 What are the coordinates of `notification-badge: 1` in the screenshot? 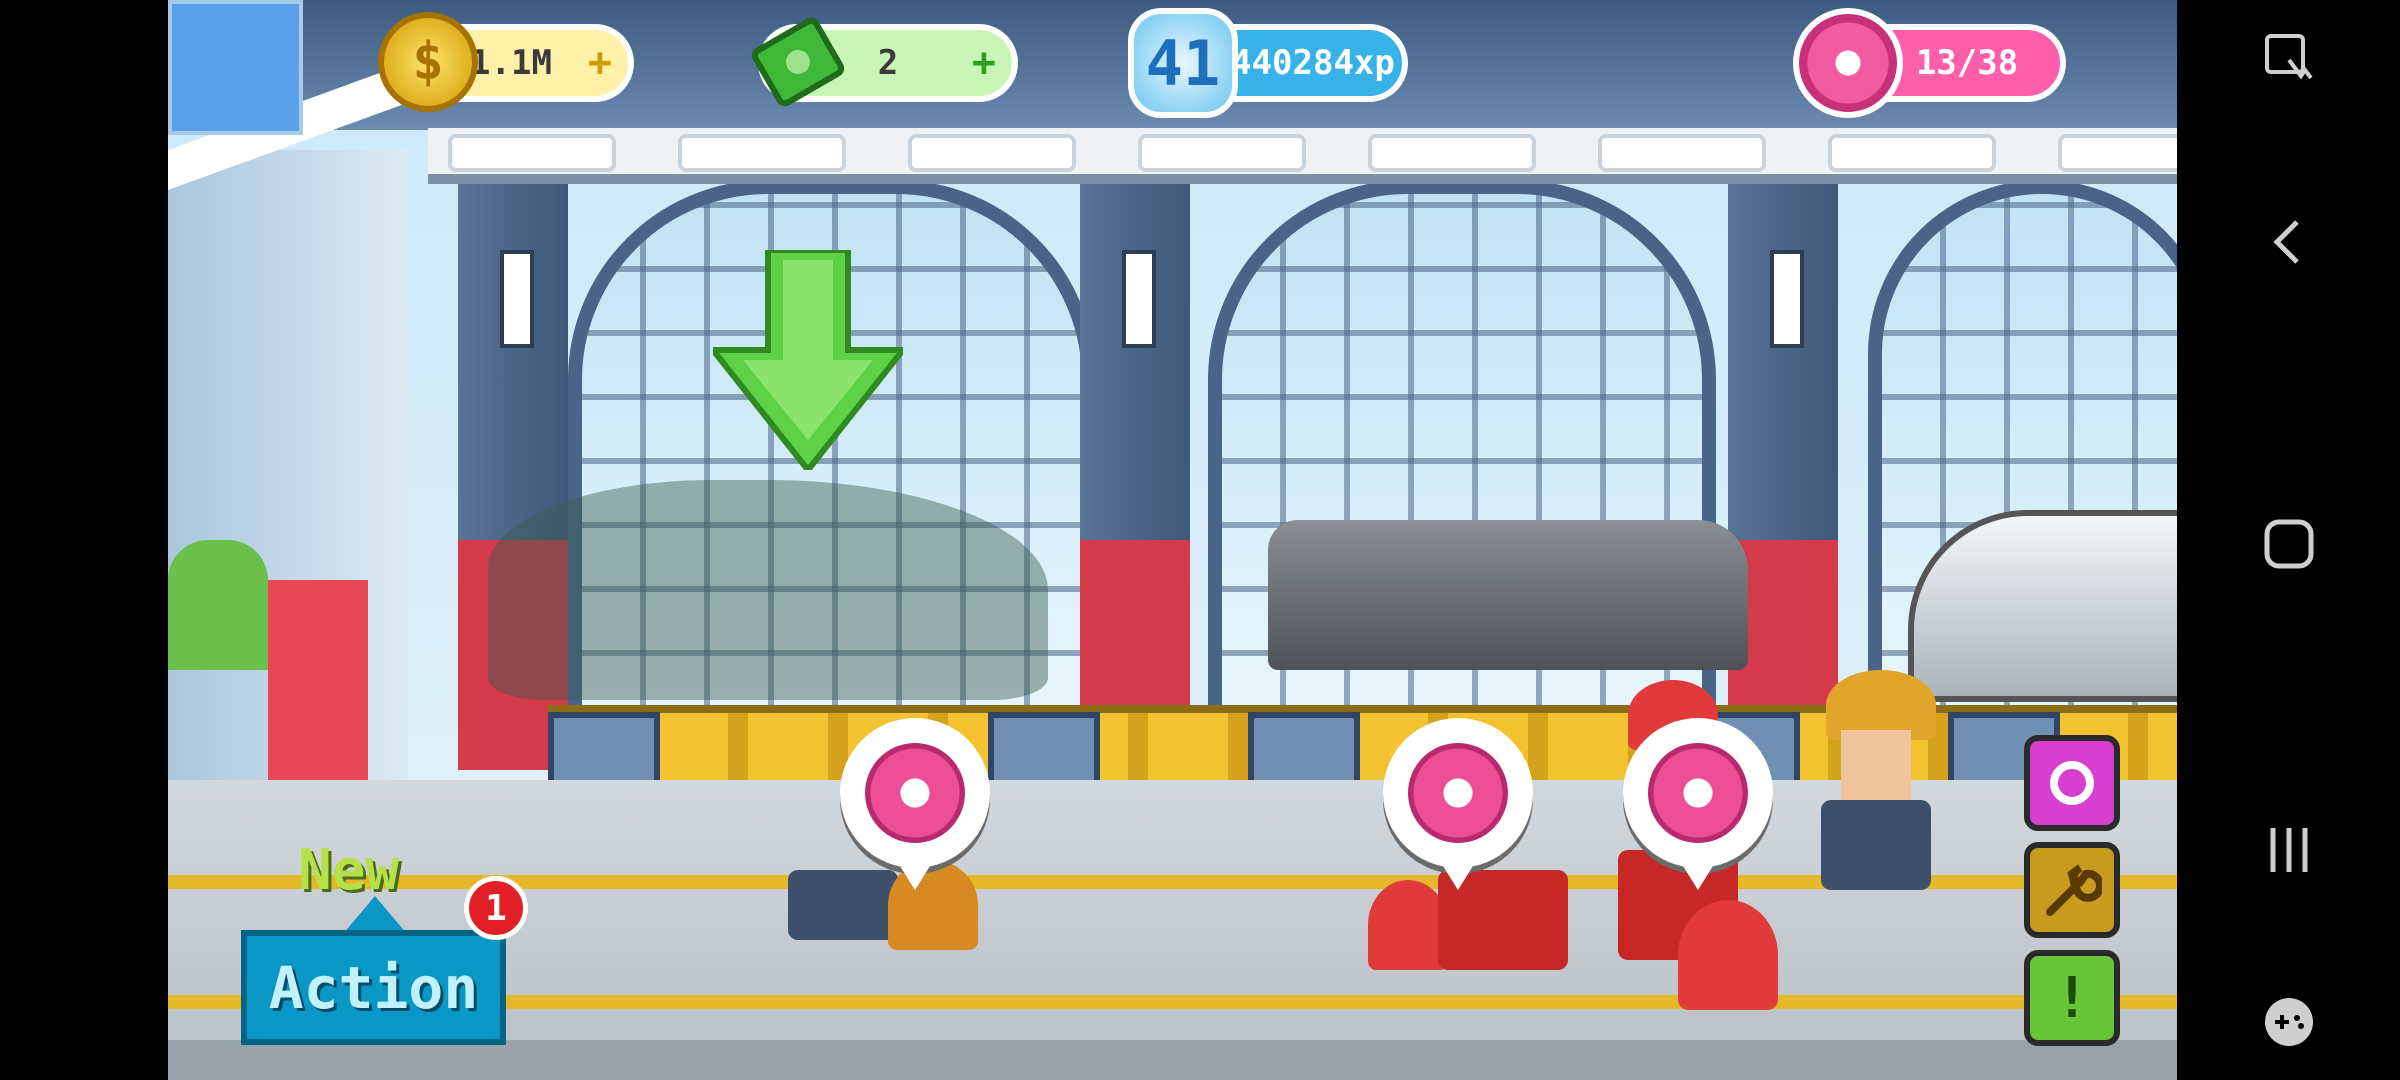 It's located at (496, 908).